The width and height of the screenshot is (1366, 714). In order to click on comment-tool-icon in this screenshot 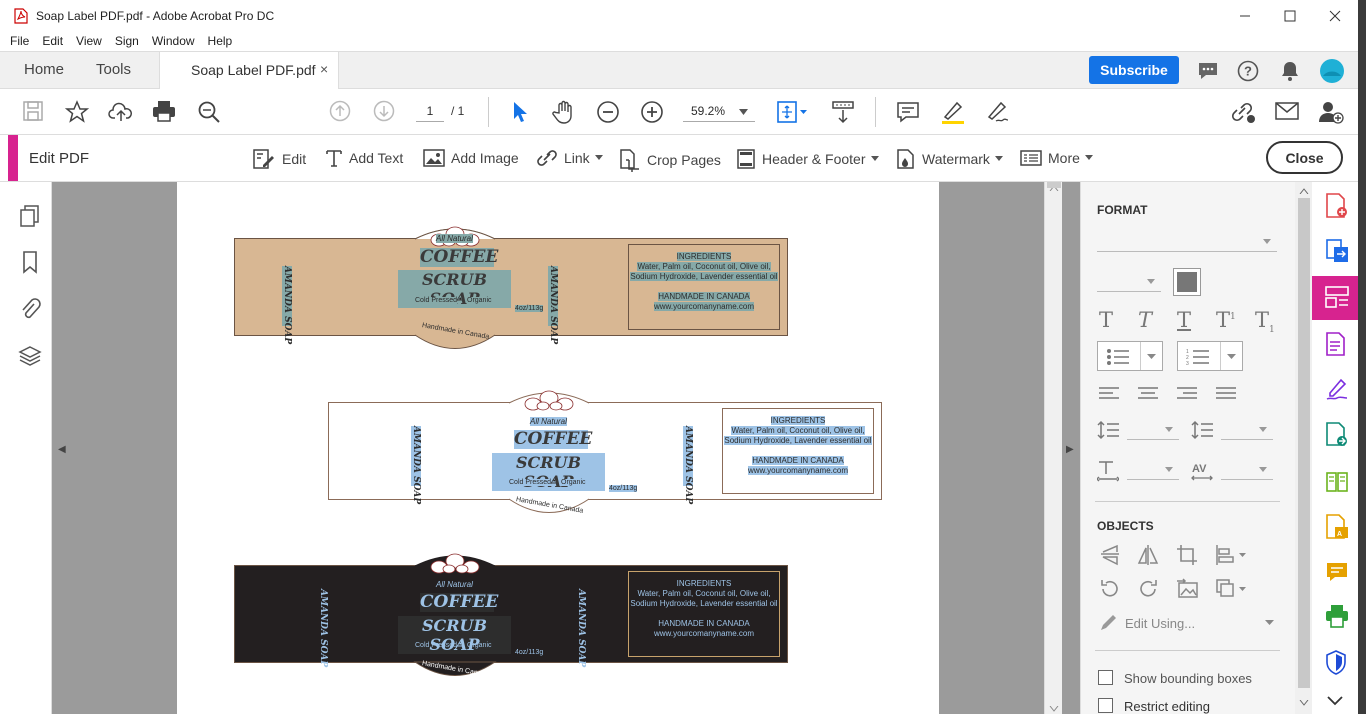, I will do `click(1337, 572)`.